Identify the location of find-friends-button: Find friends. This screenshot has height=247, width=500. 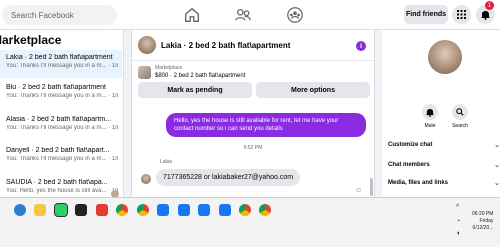
(426, 14).